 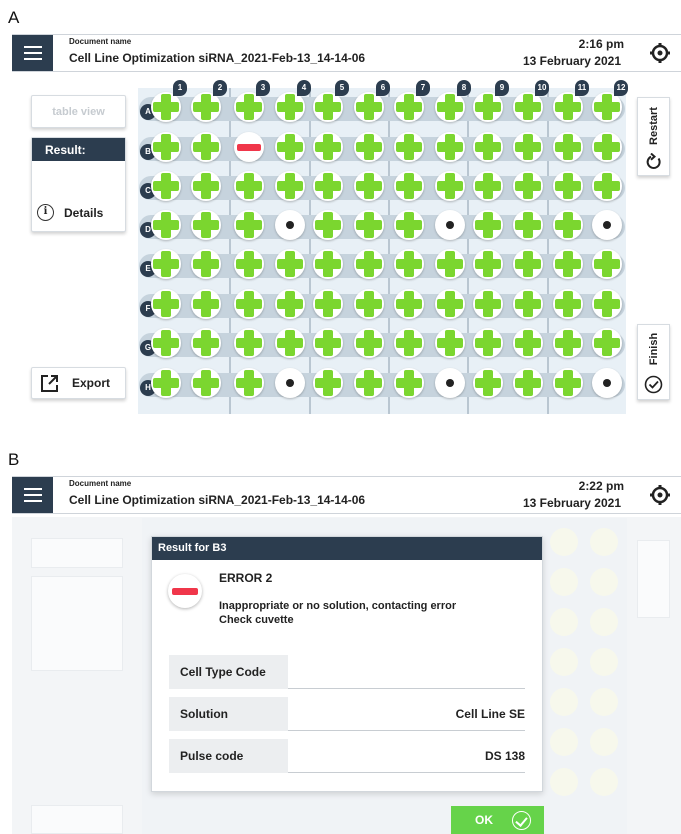 I want to click on ok-button: OK, so click(x=497, y=820).